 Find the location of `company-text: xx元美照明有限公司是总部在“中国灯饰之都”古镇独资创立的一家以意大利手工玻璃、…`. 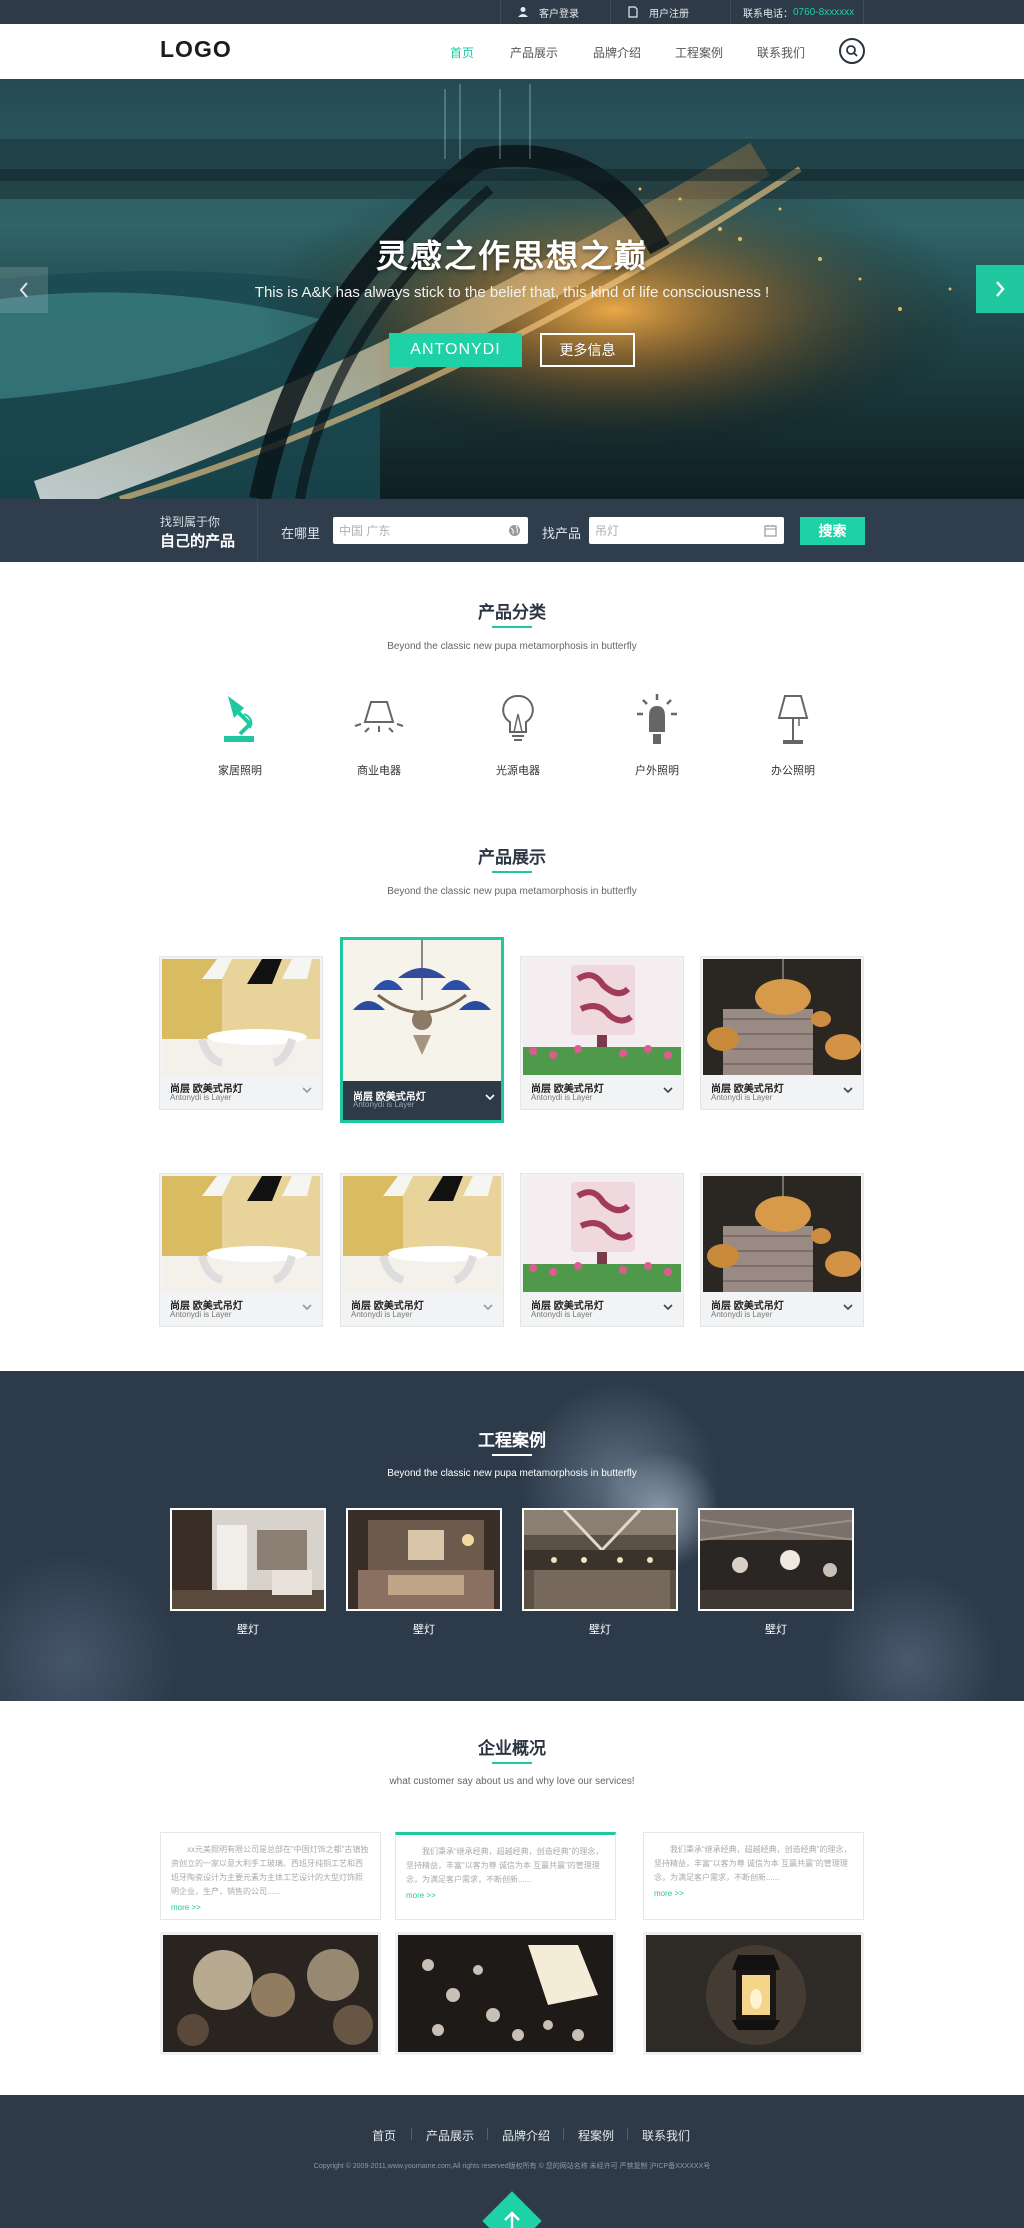

company-text: xx元美照明有限公司是总部在“中国灯饰之都”古镇独资创立的一家以意大利手工玻璃、… is located at coordinates (270, 1870).